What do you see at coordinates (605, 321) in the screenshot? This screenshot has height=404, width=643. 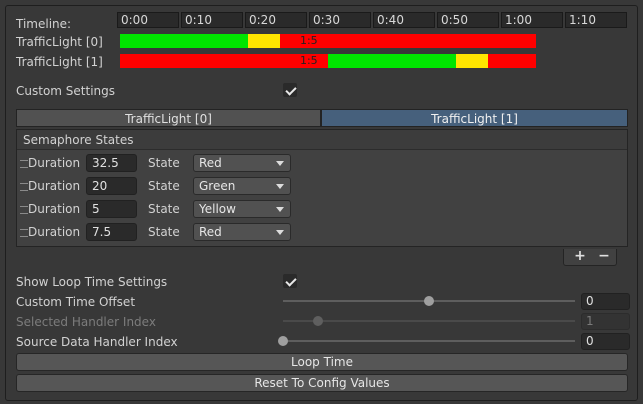 I see `selected-handler-index-field: 1` at bounding box center [605, 321].